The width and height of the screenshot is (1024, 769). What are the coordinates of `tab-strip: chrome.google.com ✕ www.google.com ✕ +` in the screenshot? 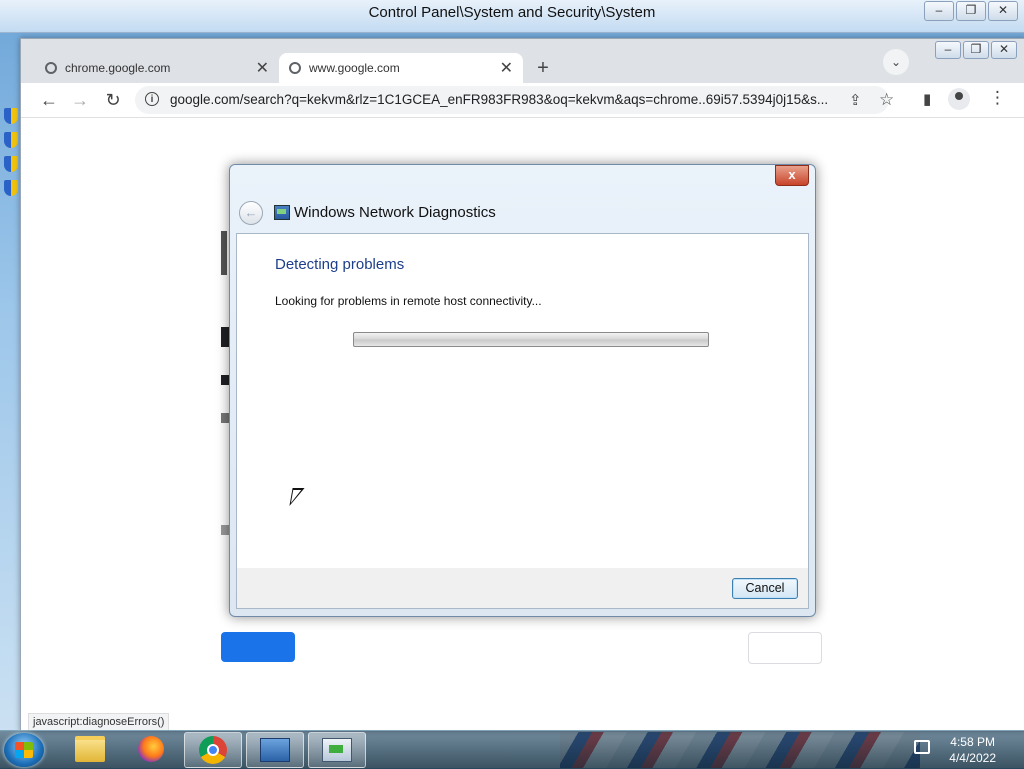 It's located at (296, 65).